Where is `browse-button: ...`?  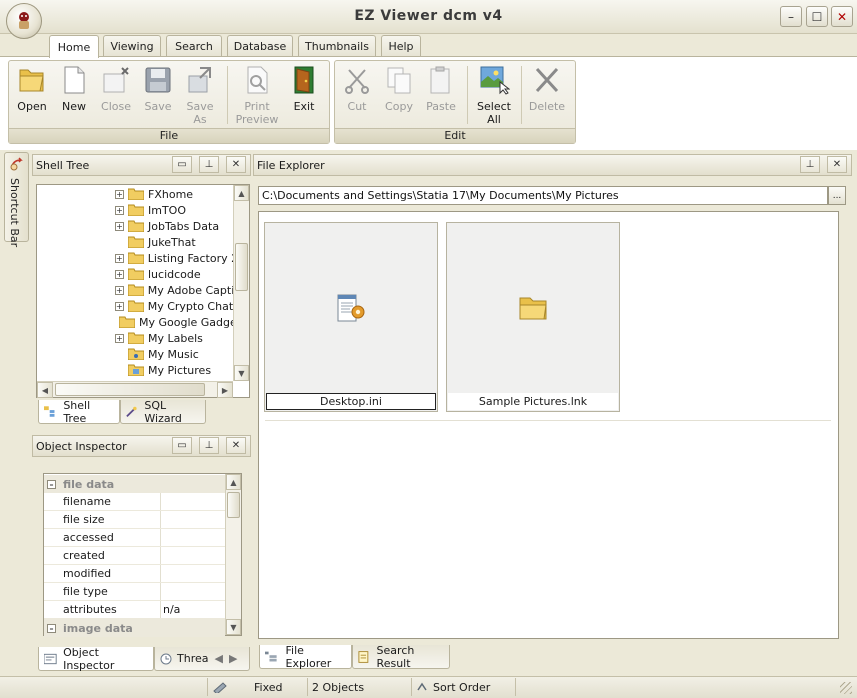 browse-button: ... is located at coordinates (837, 195).